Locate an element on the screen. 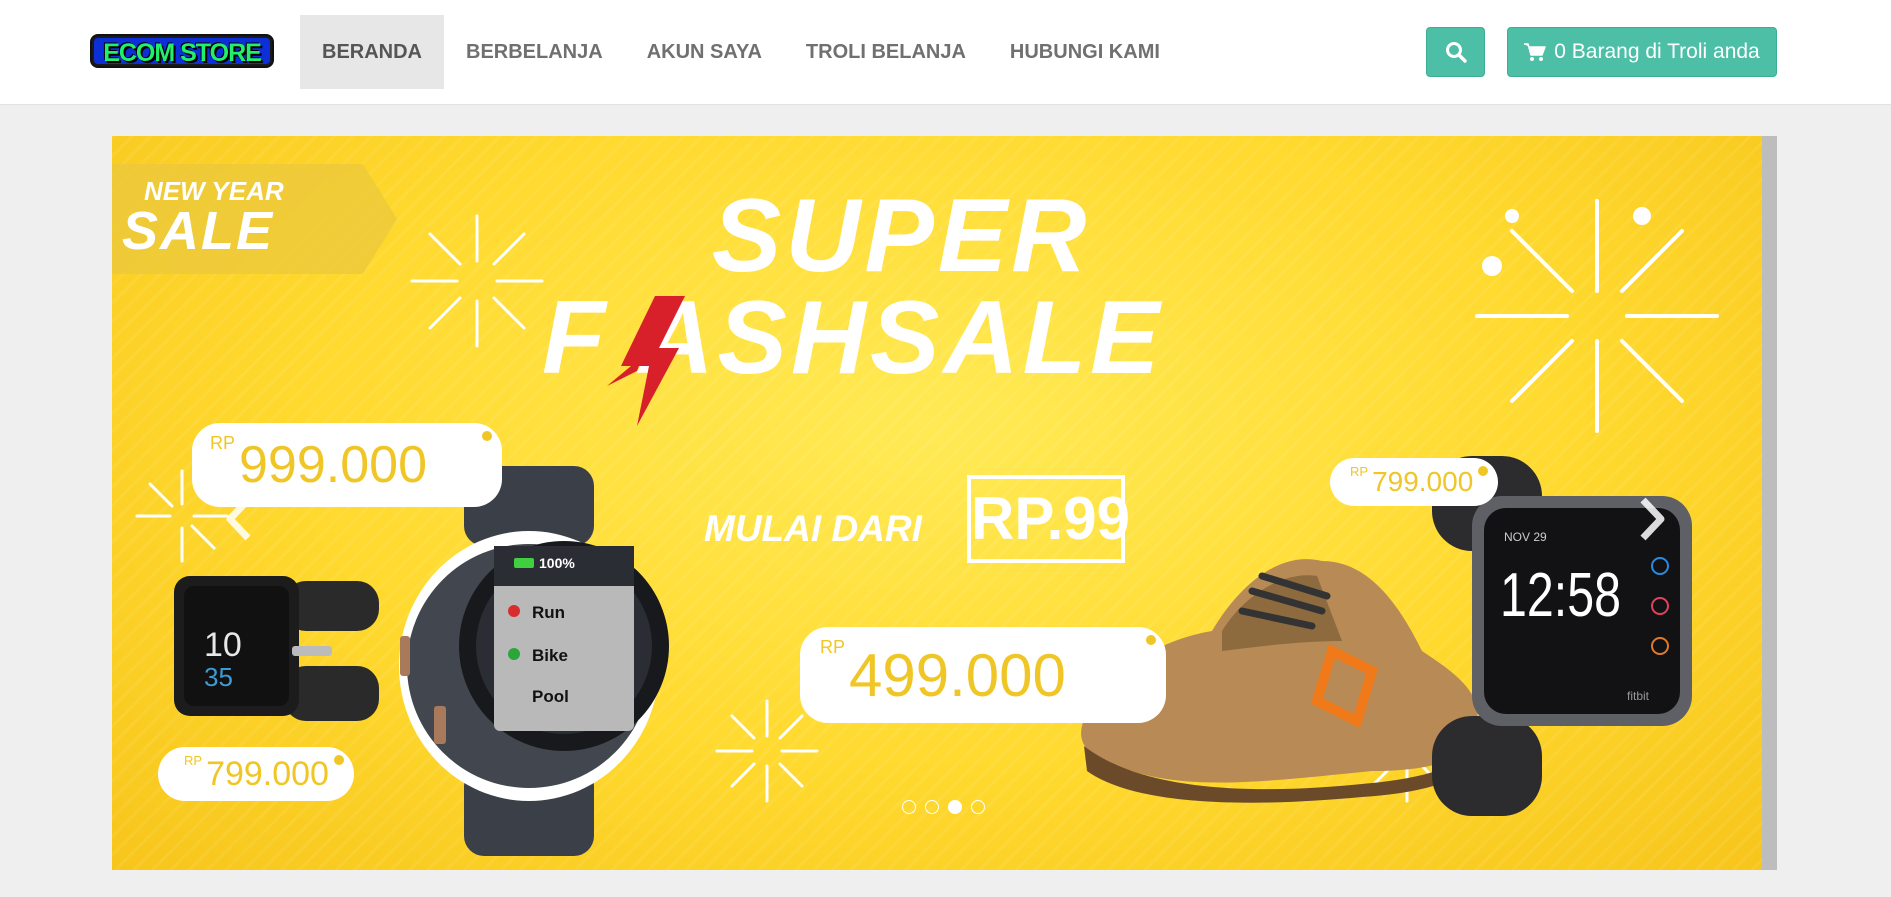  banner-headline-line1: SUPER is located at coordinates (901, 236).